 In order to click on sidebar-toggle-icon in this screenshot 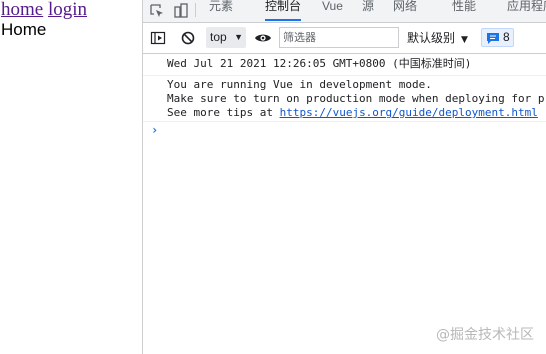, I will do `click(158, 38)`.